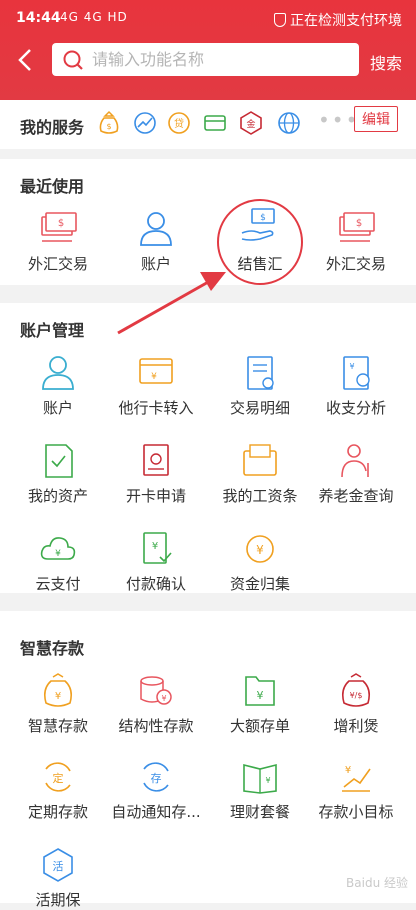  I want to click on deposit-item-interest-pot: ¥/$ 增利煲, so click(356, 704).